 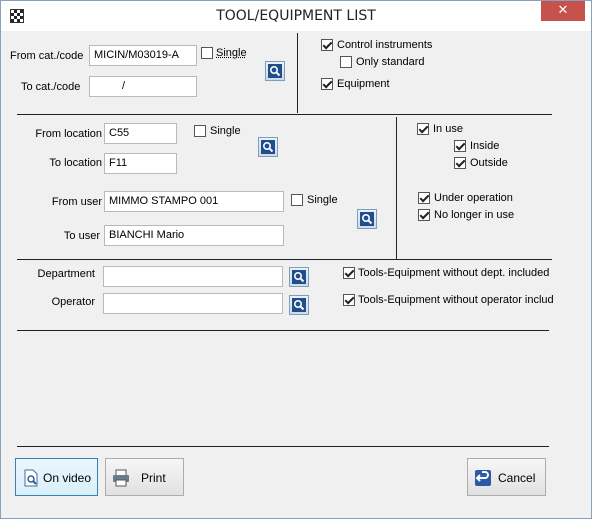 What do you see at coordinates (363, 84) in the screenshot?
I see `equipment-label: Equipment` at bounding box center [363, 84].